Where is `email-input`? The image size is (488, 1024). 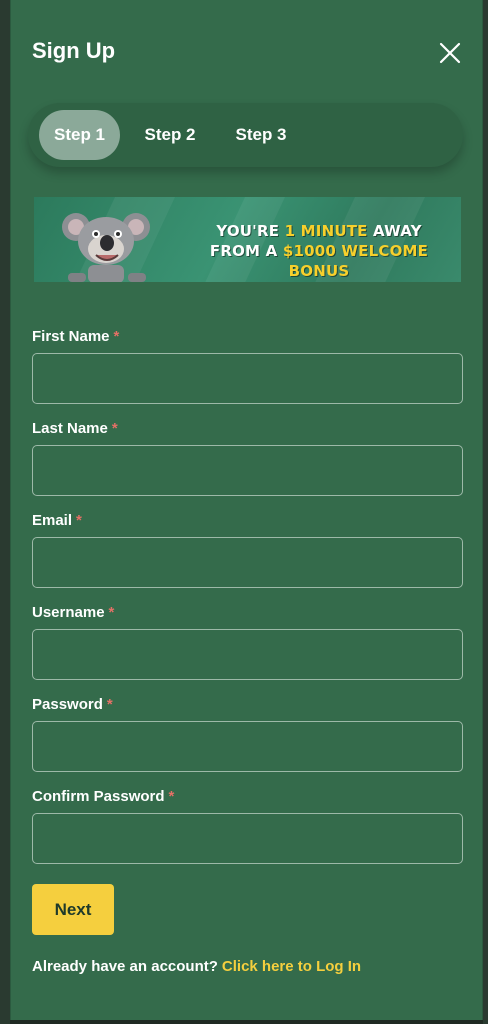
email-input is located at coordinates (247, 562).